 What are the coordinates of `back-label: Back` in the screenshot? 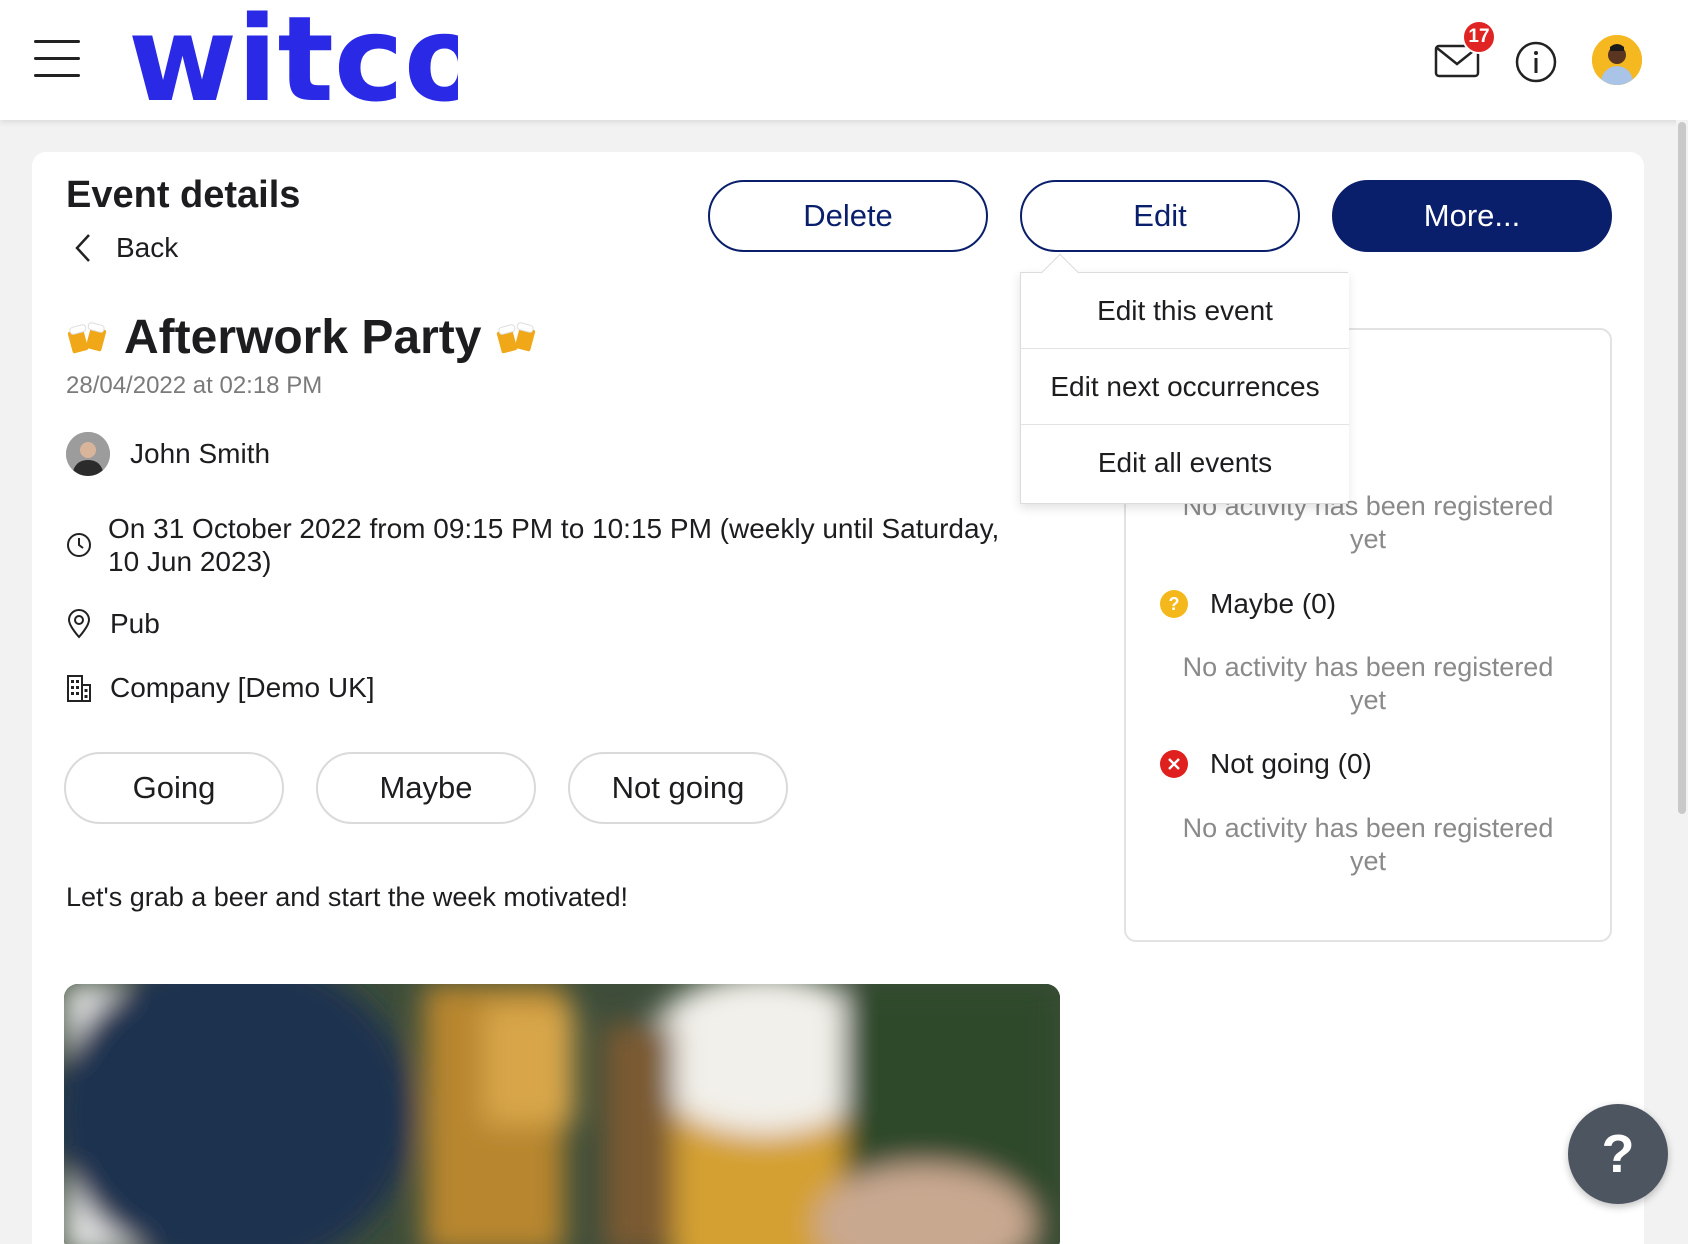 It's located at (147, 247).